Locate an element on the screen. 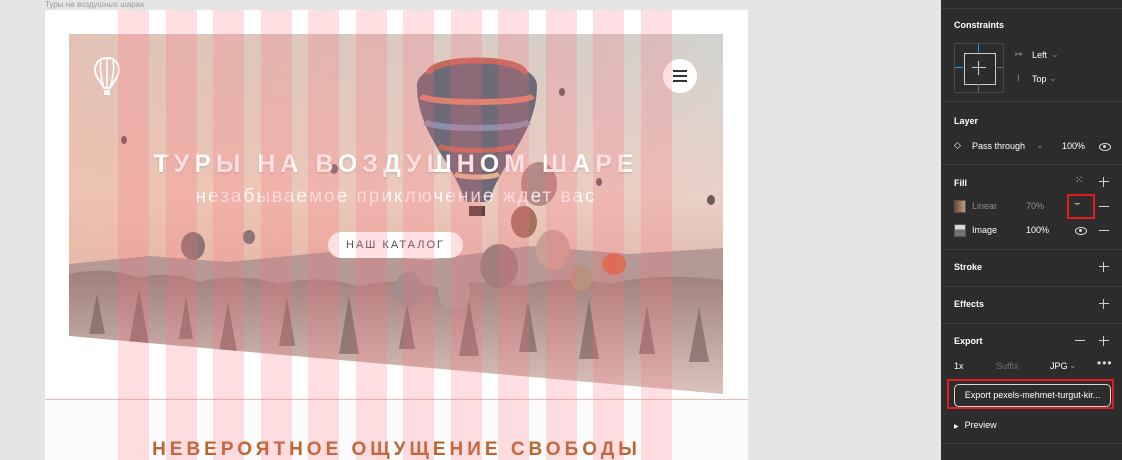 This screenshot has width=1122, height=460. preview-toggle: ▶ Preview is located at coordinates (975, 425).